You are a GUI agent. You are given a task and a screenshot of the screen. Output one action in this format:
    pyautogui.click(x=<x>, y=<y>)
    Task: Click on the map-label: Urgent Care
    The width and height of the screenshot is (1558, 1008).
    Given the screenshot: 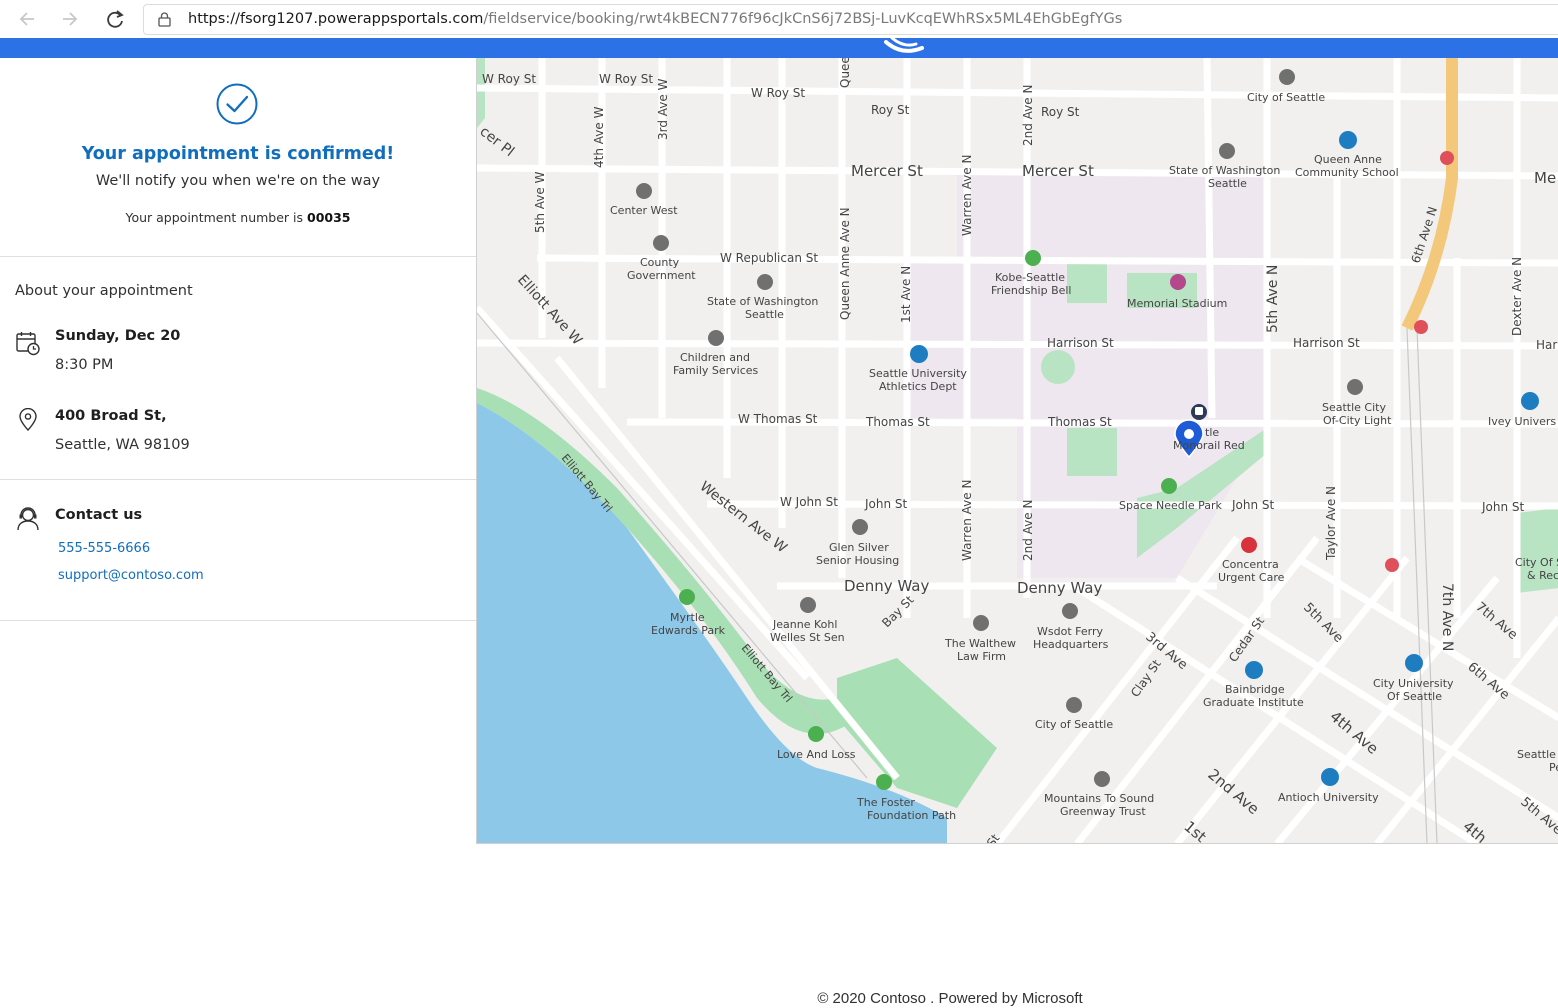 What is the action you would take?
    pyautogui.click(x=1251, y=577)
    